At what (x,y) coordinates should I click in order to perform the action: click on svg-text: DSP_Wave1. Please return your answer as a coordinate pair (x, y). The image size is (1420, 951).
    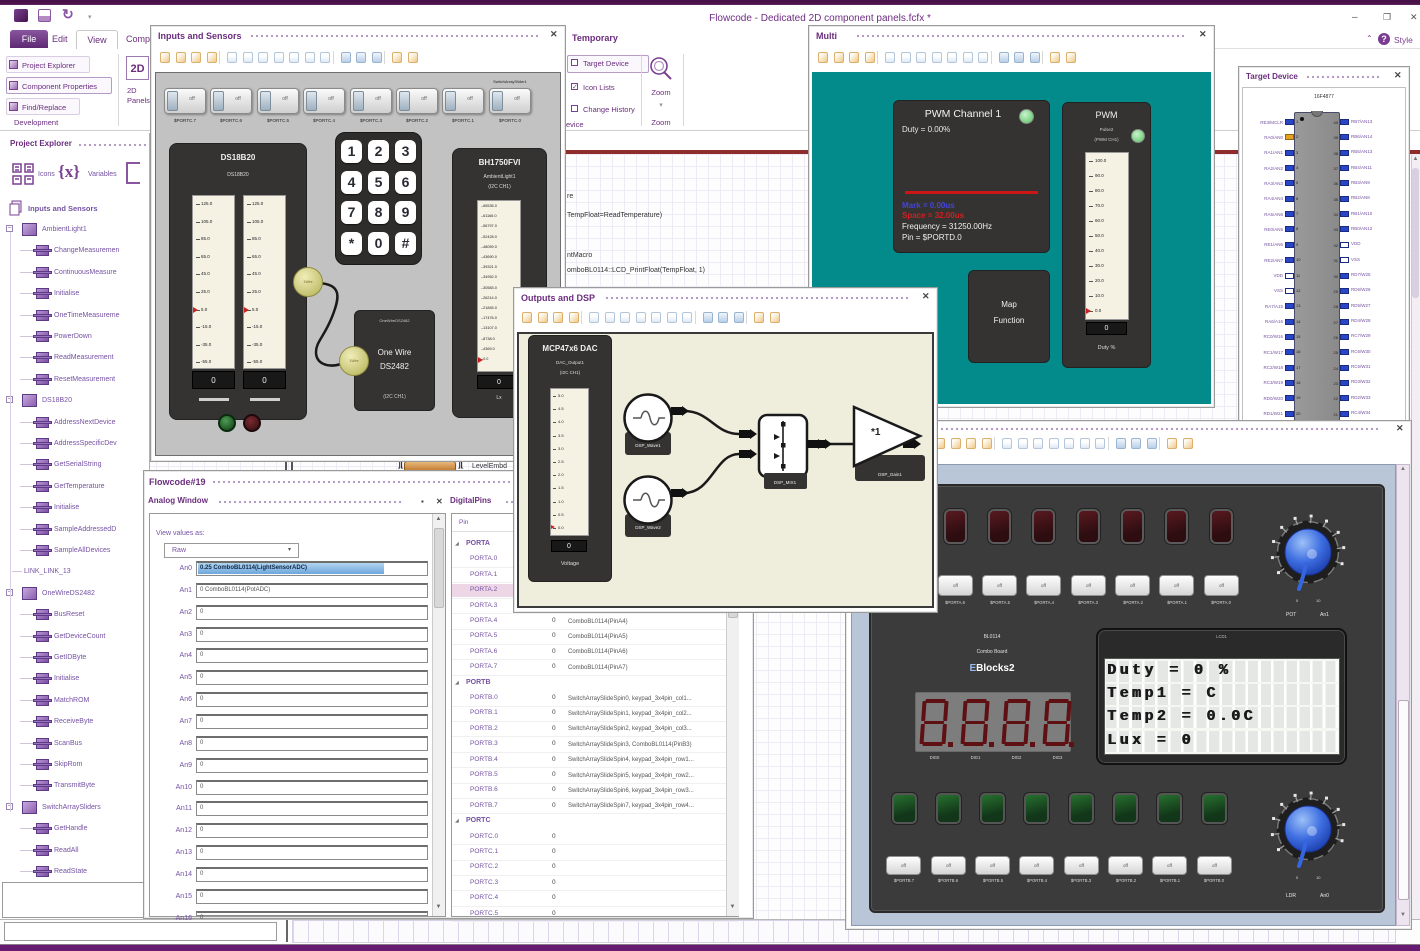
    Looking at the image, I should click on (648, 445).